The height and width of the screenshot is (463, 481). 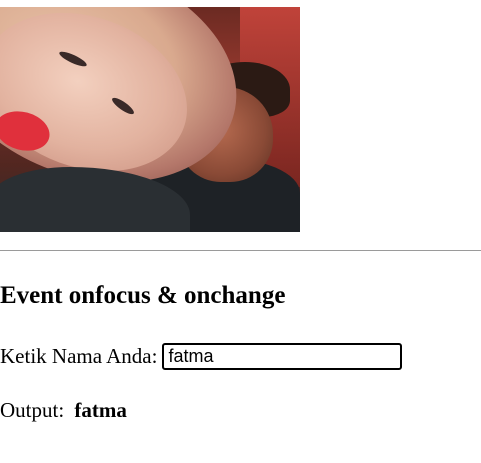 I want to click on output-row: Output: fatma, so click(x=63, y=410).